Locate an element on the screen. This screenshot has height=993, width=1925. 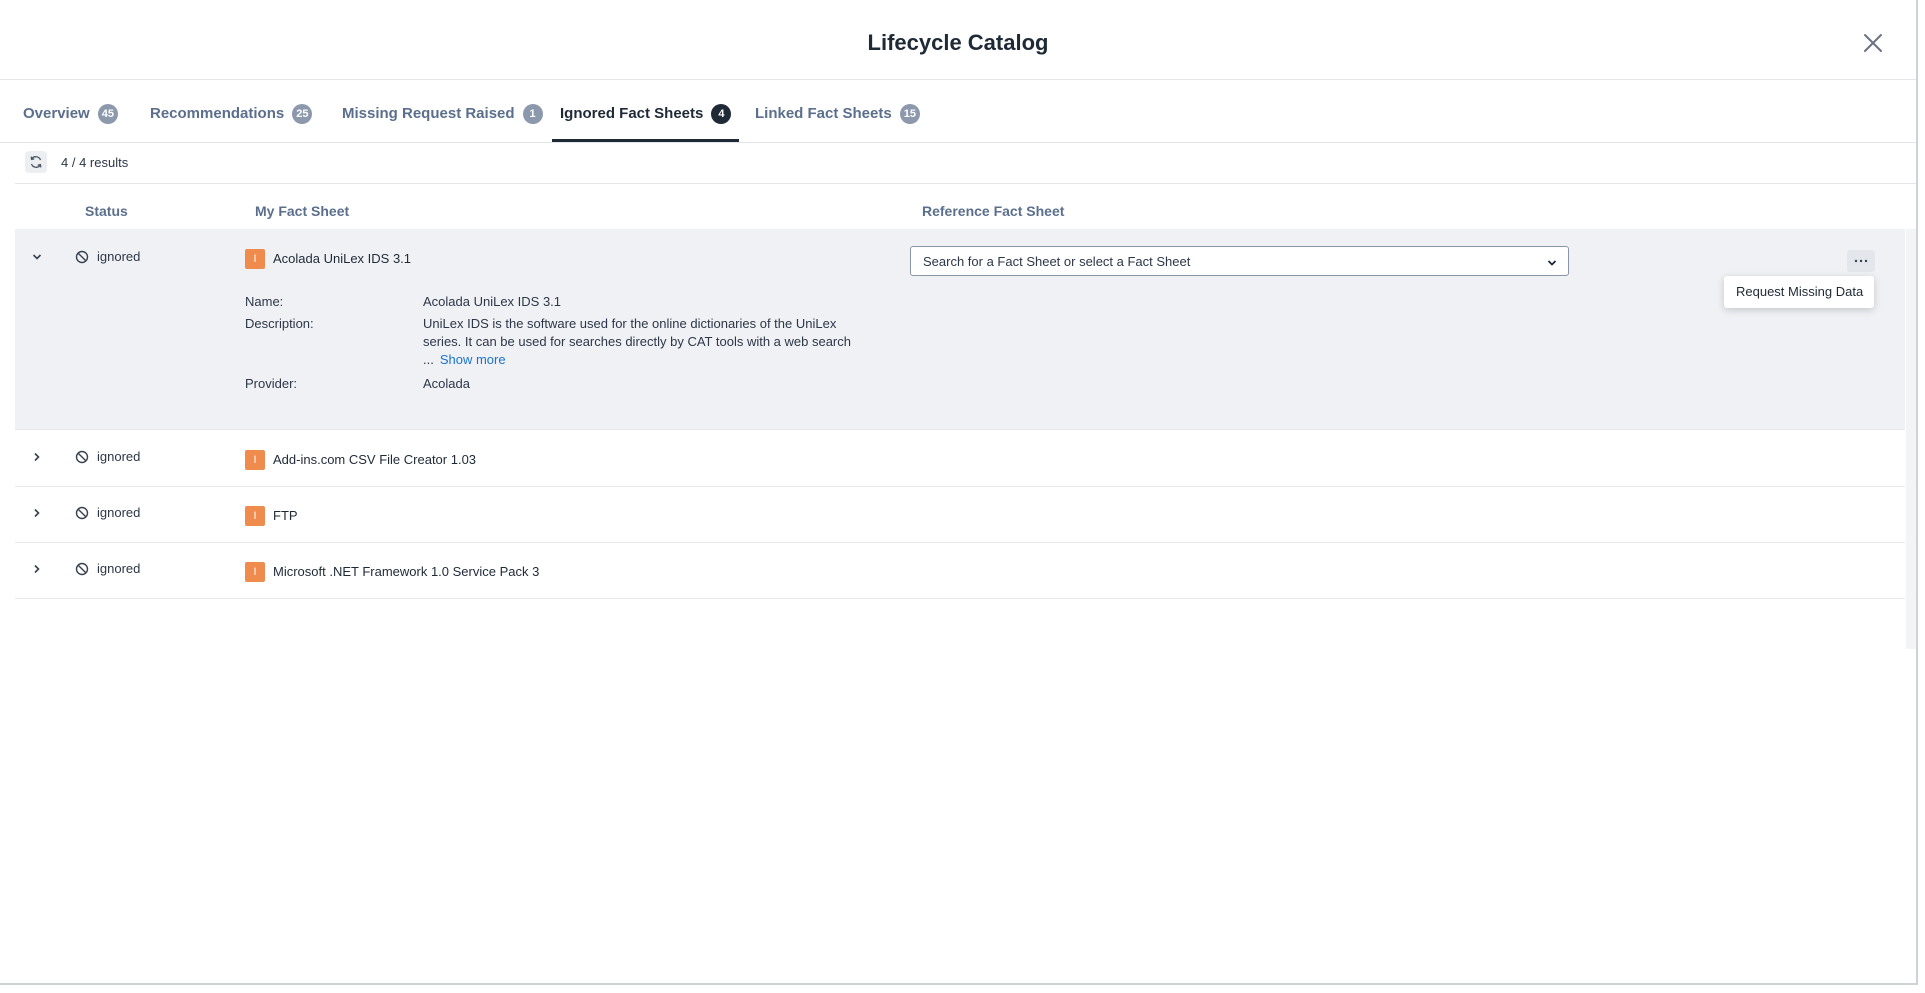
tab-label: Linked Fact Sheets is located at coordinates (823, 113).